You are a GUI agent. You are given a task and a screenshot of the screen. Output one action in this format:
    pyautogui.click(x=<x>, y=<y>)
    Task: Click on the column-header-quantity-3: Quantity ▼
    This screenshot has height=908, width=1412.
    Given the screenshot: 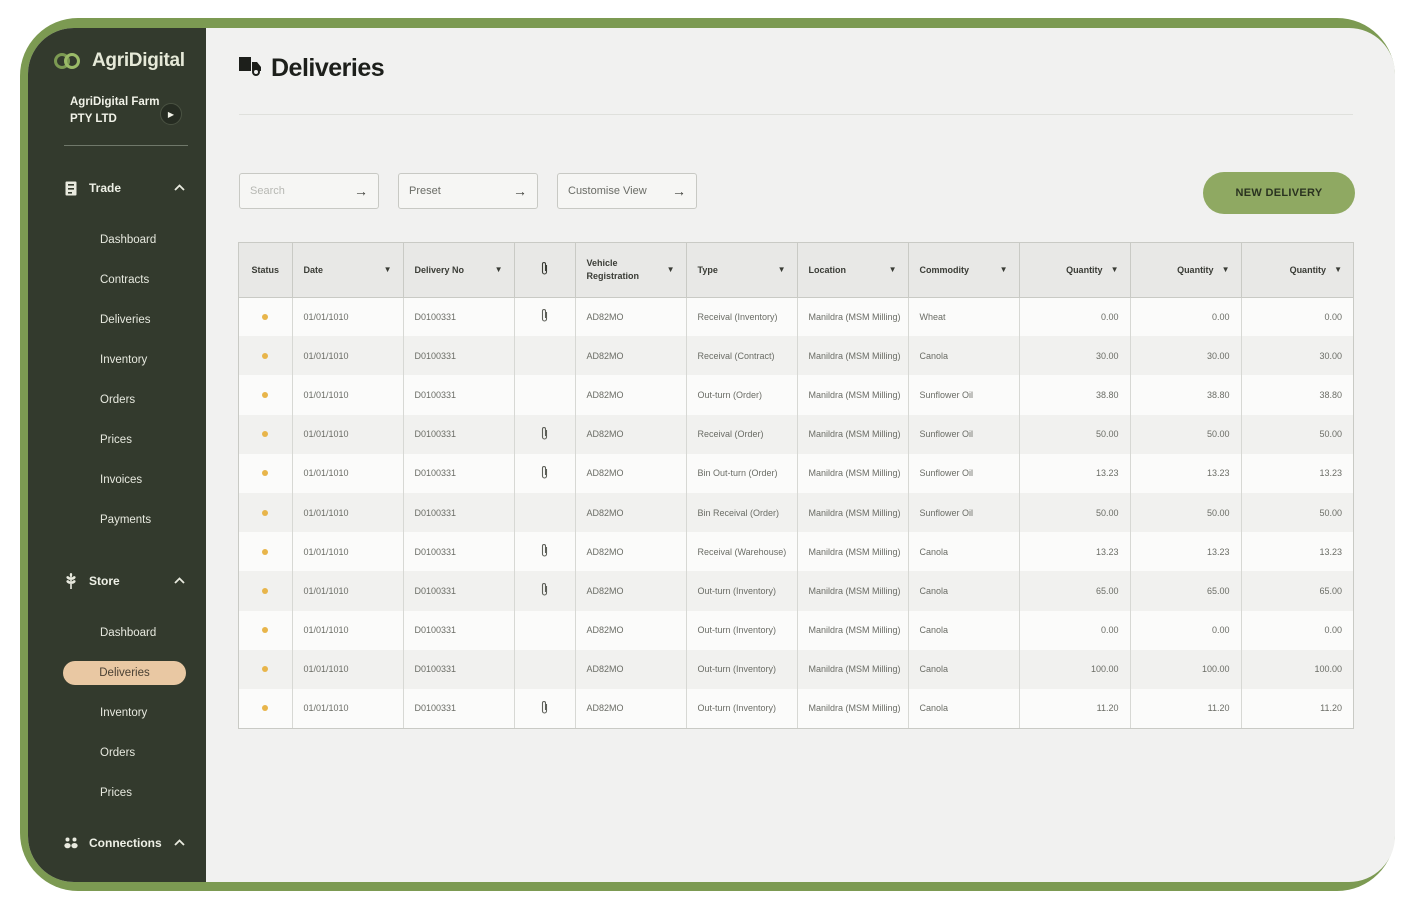 What is the action you would take?
    pyautogui.click(x=1297, y=270)
    